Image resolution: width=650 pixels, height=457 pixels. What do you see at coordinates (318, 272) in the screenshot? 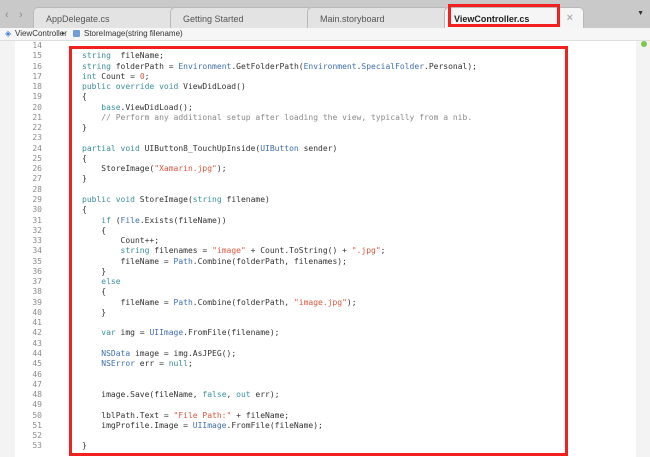
I see `code-line: 36 }` at bounding box center [318, 272].